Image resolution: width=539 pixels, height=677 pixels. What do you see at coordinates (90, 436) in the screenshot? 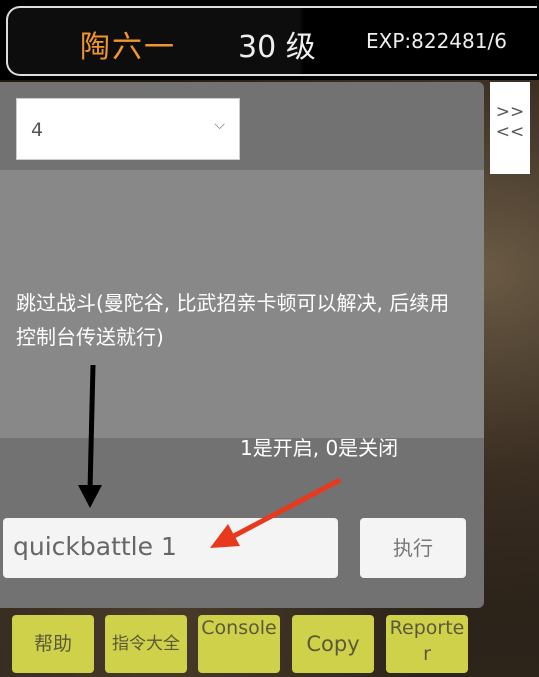
I see `black-arrow-icon` at bounding box center [90, 436].